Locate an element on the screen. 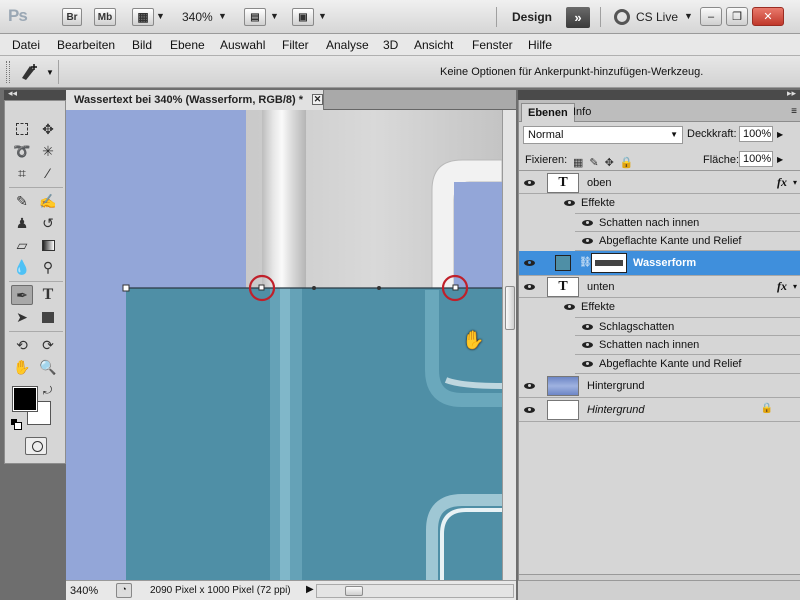  eyedropper-tool: ⁄ is located at coordinates (48, 173).